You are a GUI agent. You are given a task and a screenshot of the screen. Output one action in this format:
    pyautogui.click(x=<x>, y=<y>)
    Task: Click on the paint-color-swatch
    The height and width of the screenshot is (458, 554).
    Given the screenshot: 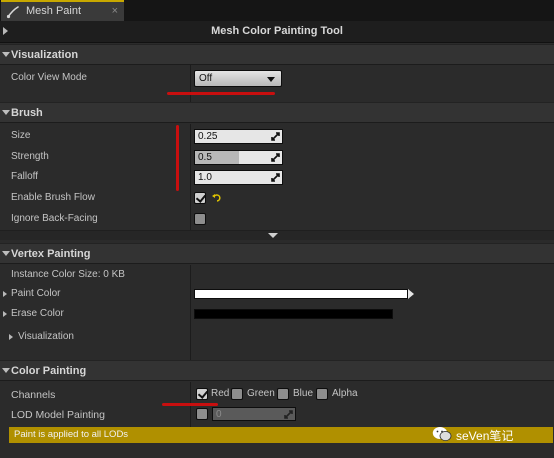 What is the action you would take?
    pyautogui.click(x=301, y=294)
    